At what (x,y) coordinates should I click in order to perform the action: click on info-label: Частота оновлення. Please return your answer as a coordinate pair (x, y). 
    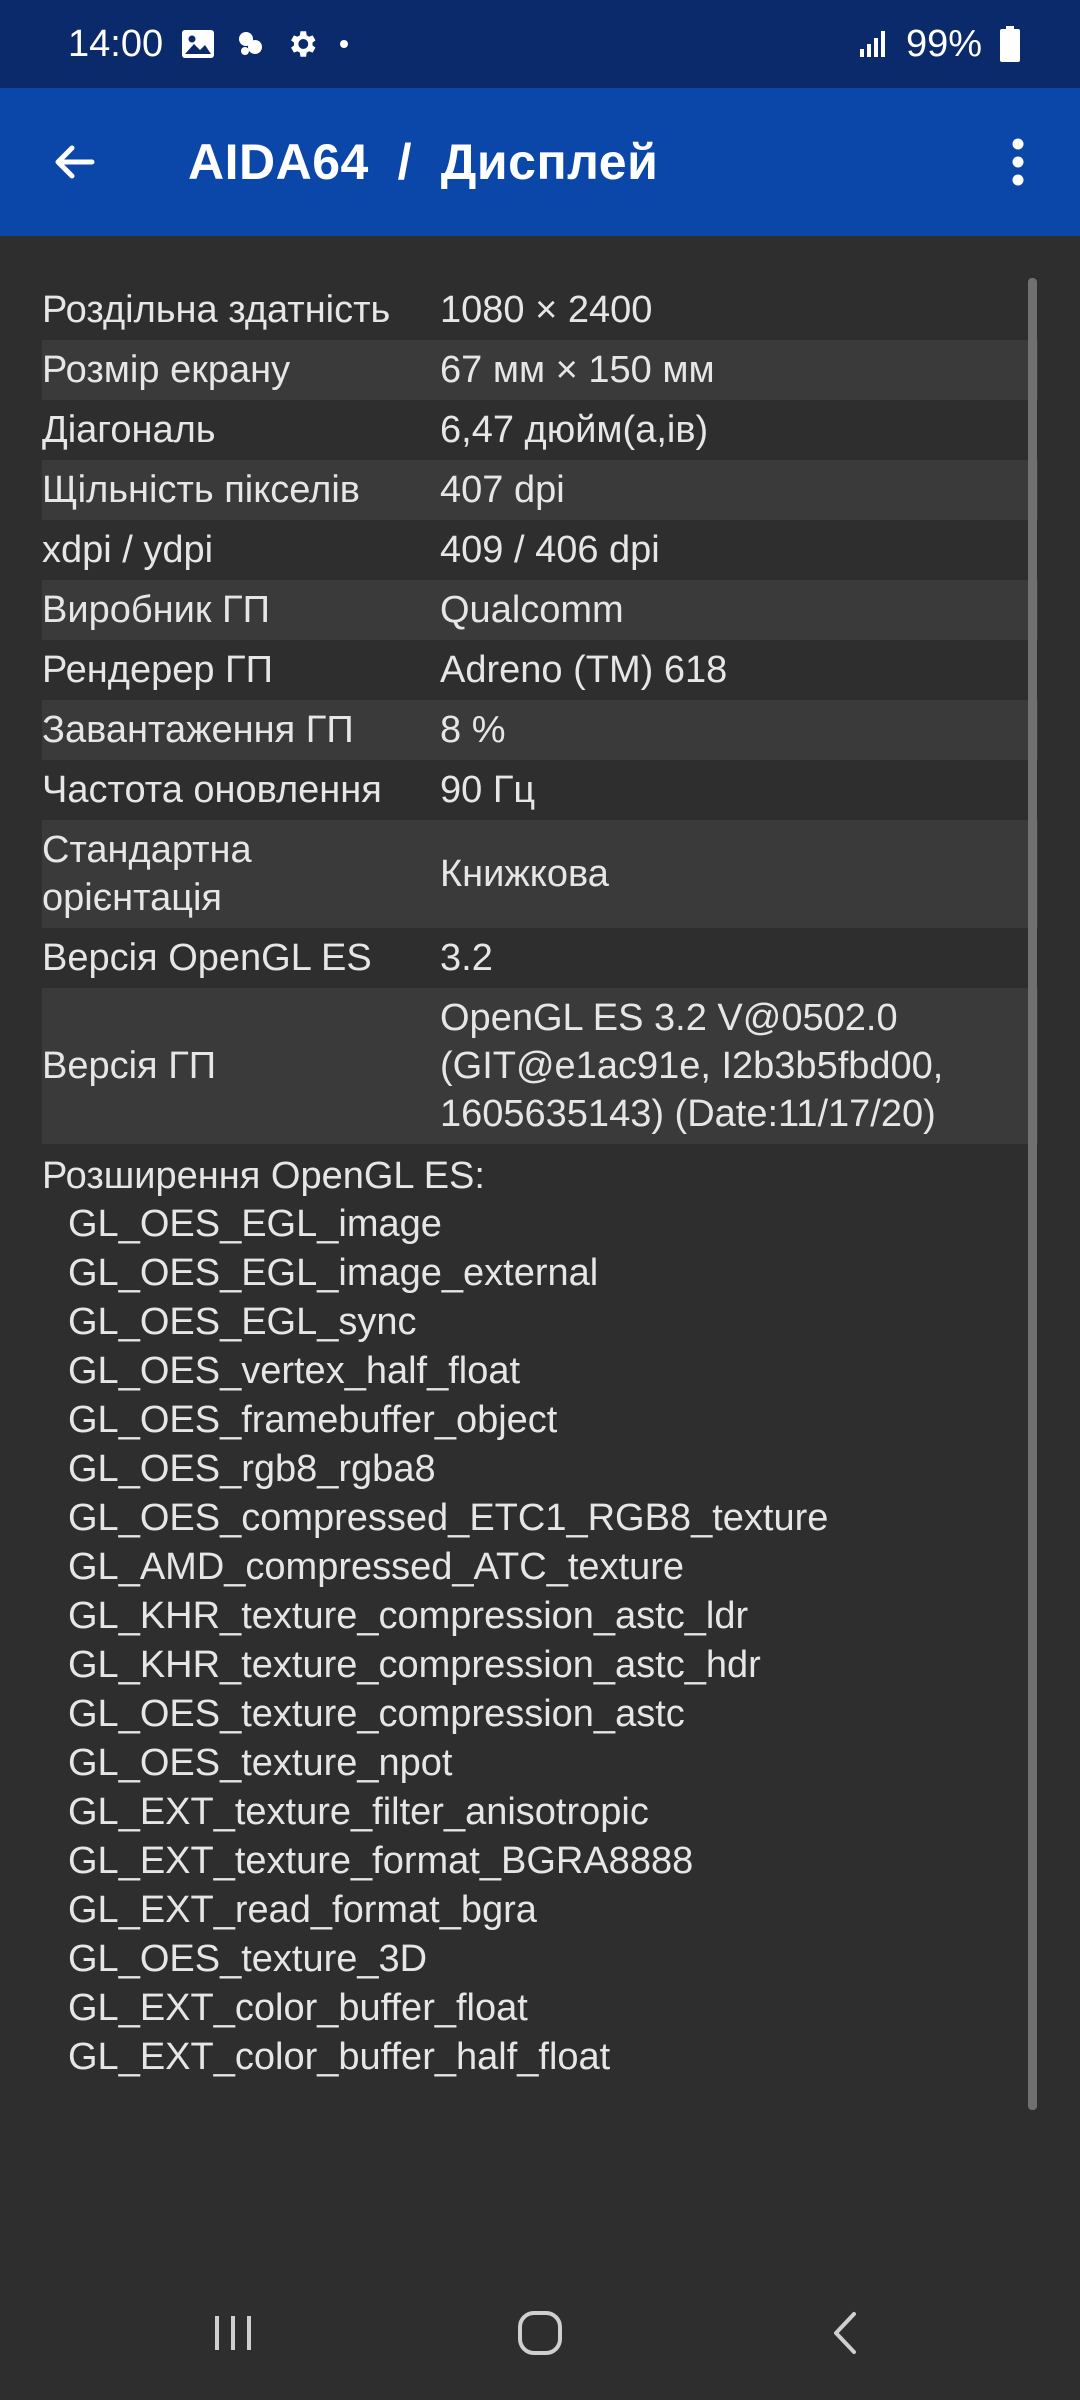
    Looking at the image, I should click on (212, 790).